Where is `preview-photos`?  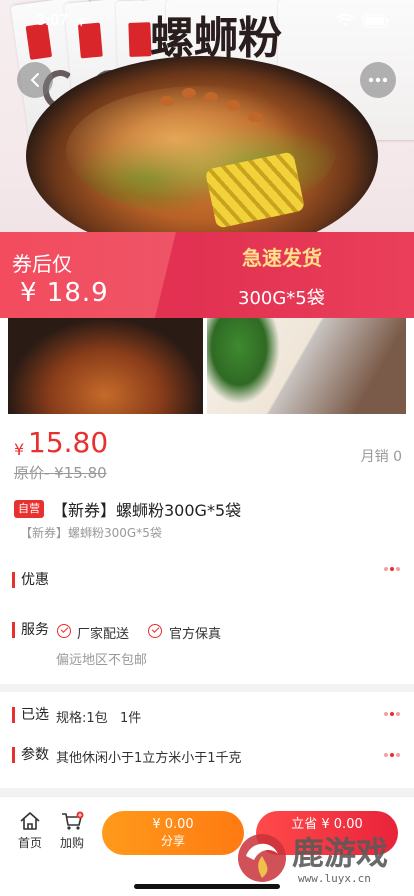 preview-photos is located at coordinates (207, 366).